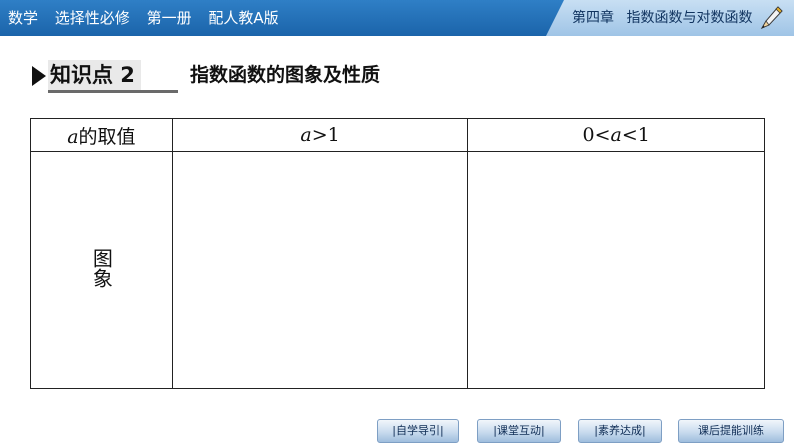 This screenshot has width=794, height=447. Describe the element at coordinates (94, 75) in the screenshot. I see `knowledge-point-label: 知识点 2` at that location.